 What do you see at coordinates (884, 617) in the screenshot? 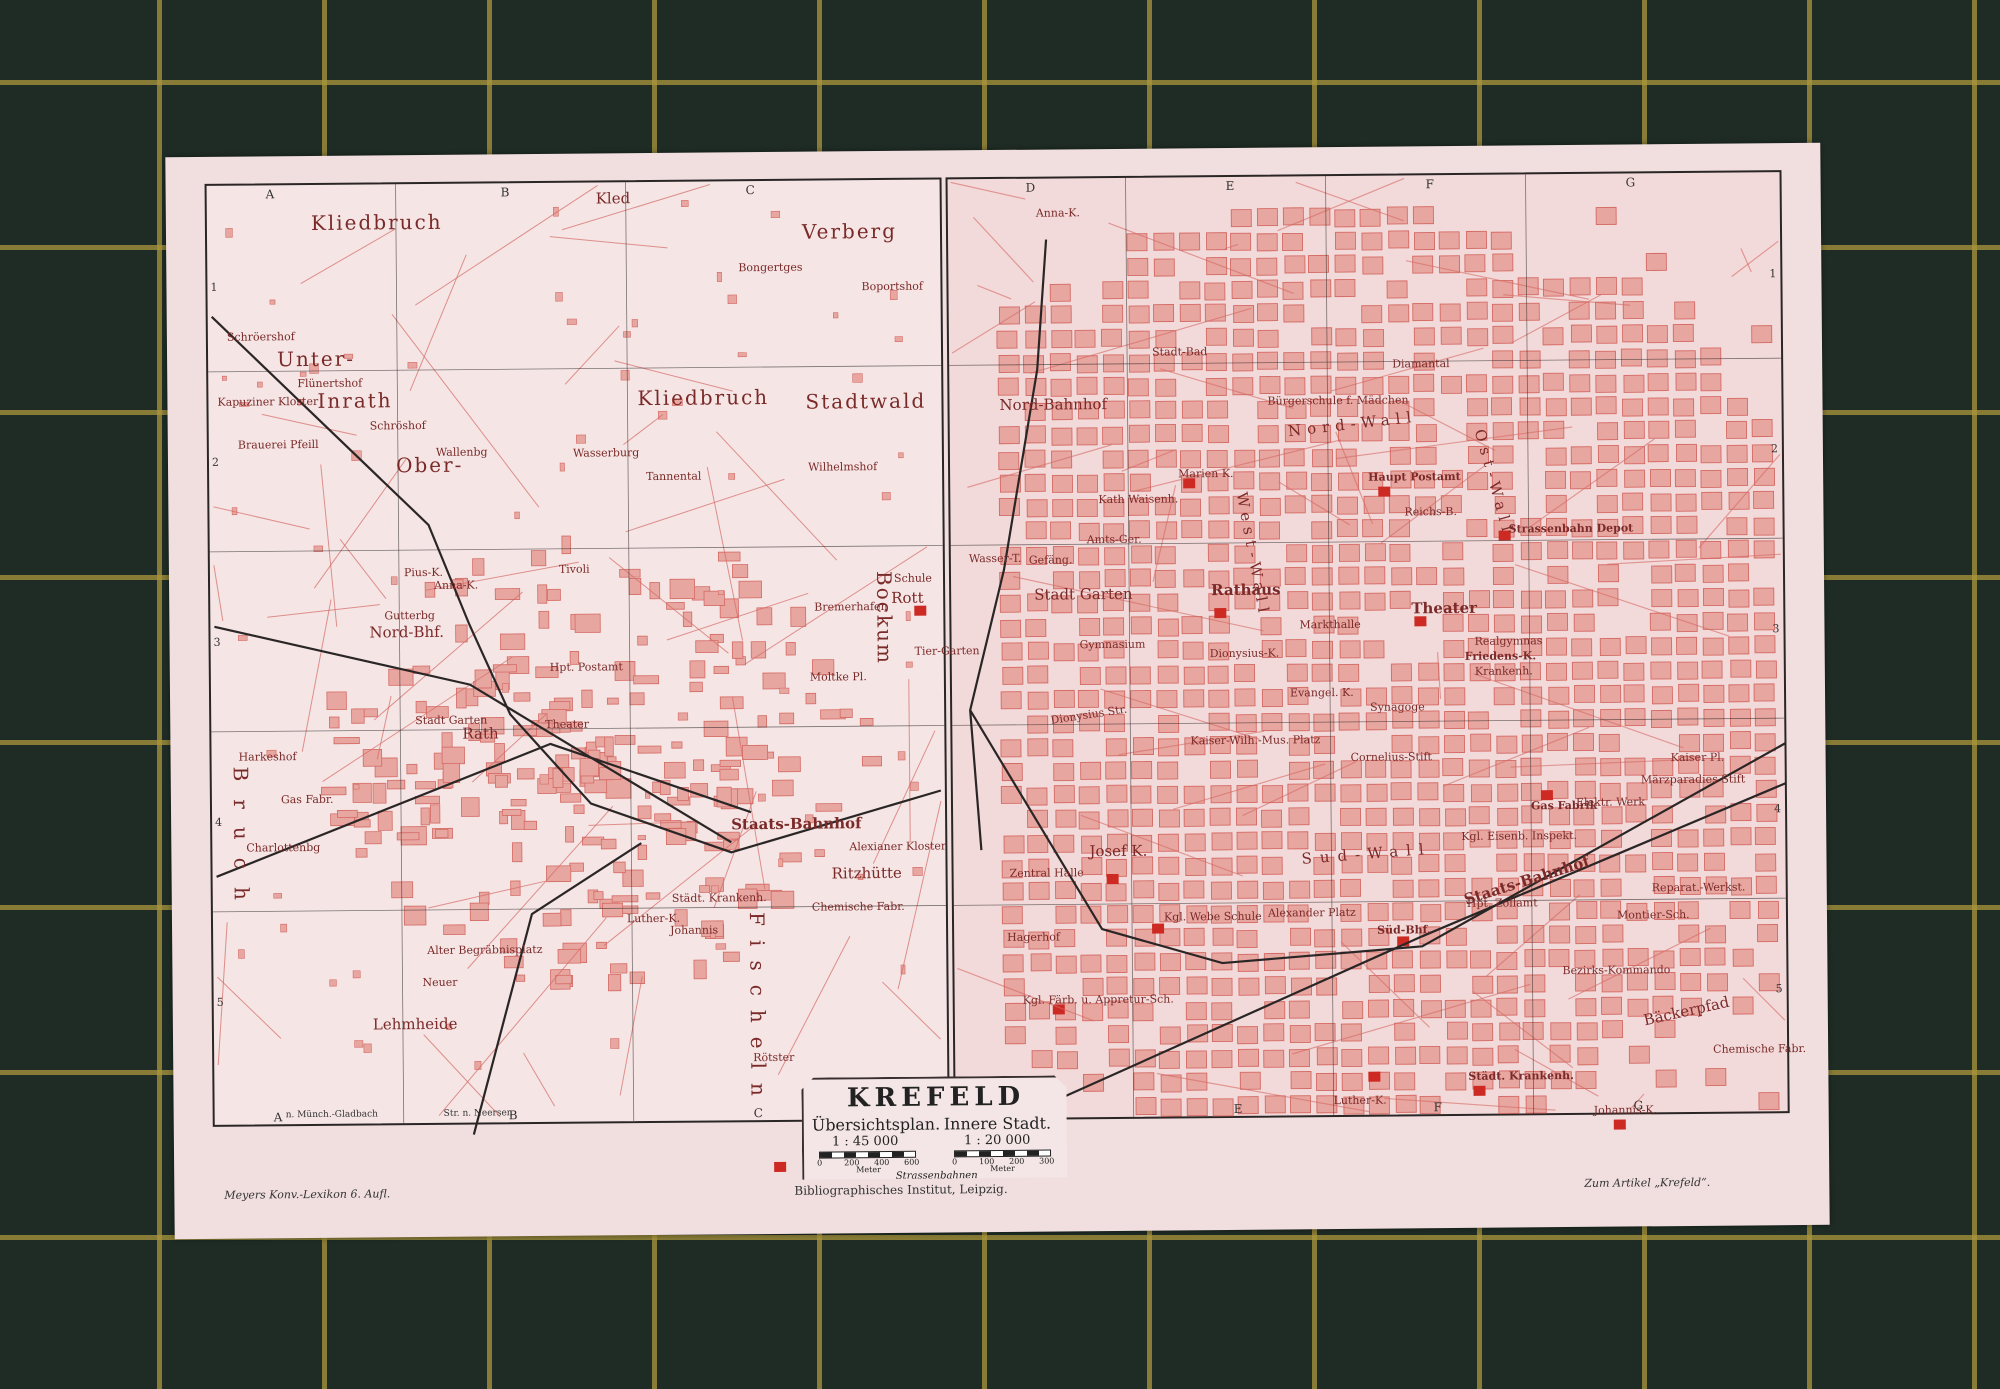
I see `left-label-bockum: Bockum` at bounding box center [884, 617].